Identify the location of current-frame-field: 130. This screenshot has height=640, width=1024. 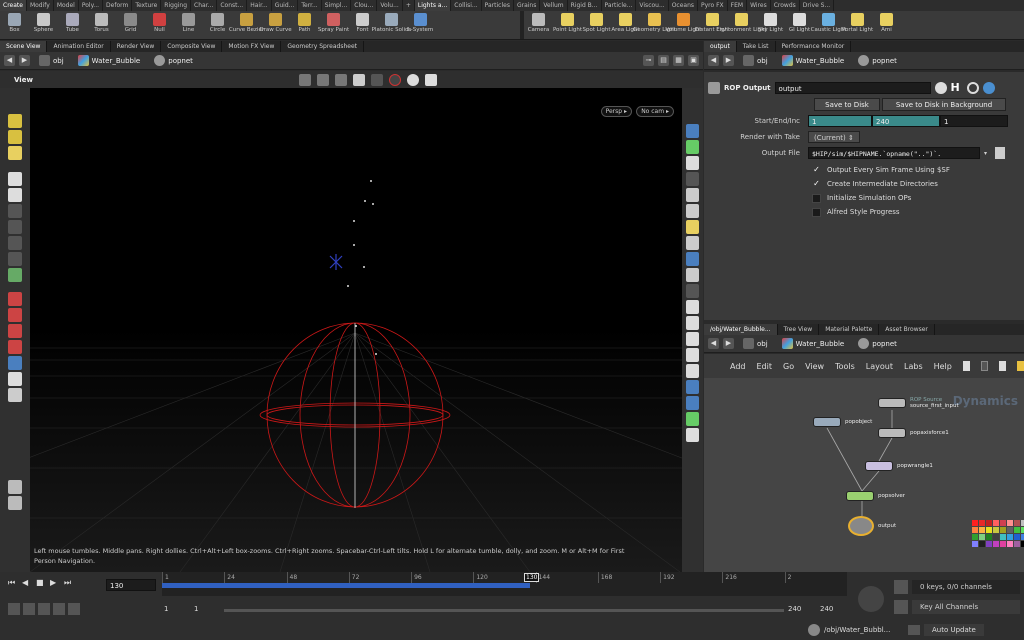
(131, 585).